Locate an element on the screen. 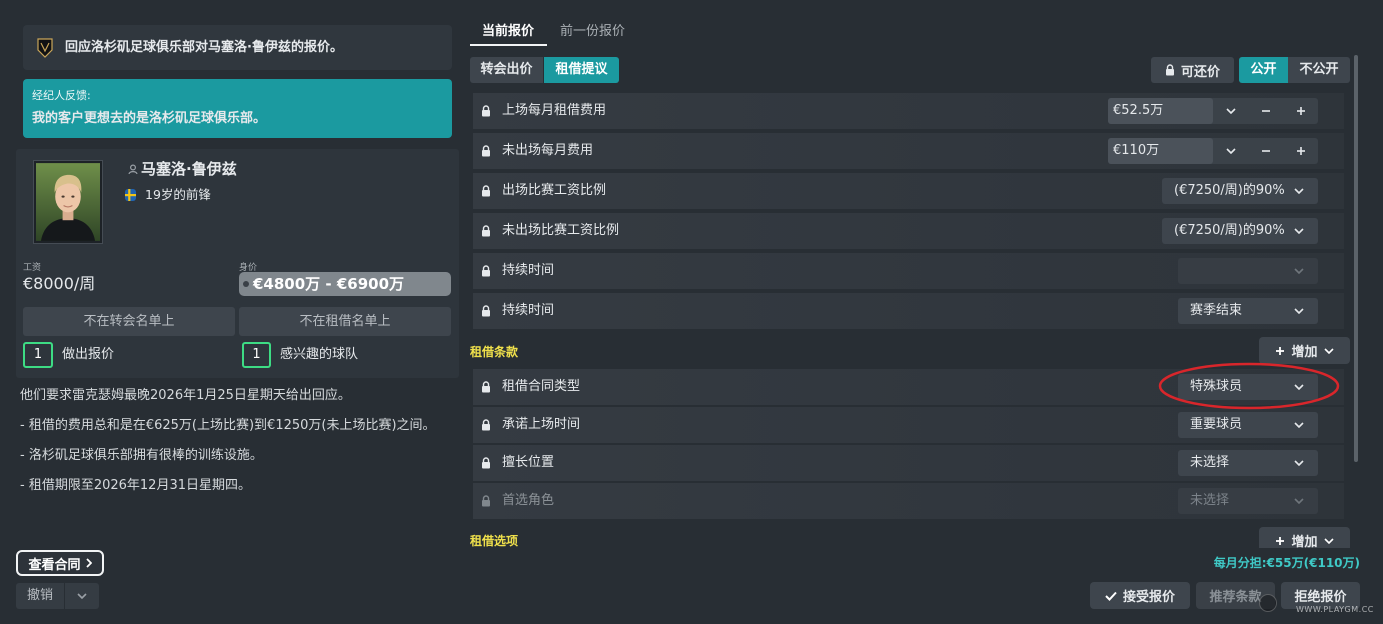 This screenshot has height=624, width=1383. view-contract-button: 查看合同 is located at coordinates (60, 563).